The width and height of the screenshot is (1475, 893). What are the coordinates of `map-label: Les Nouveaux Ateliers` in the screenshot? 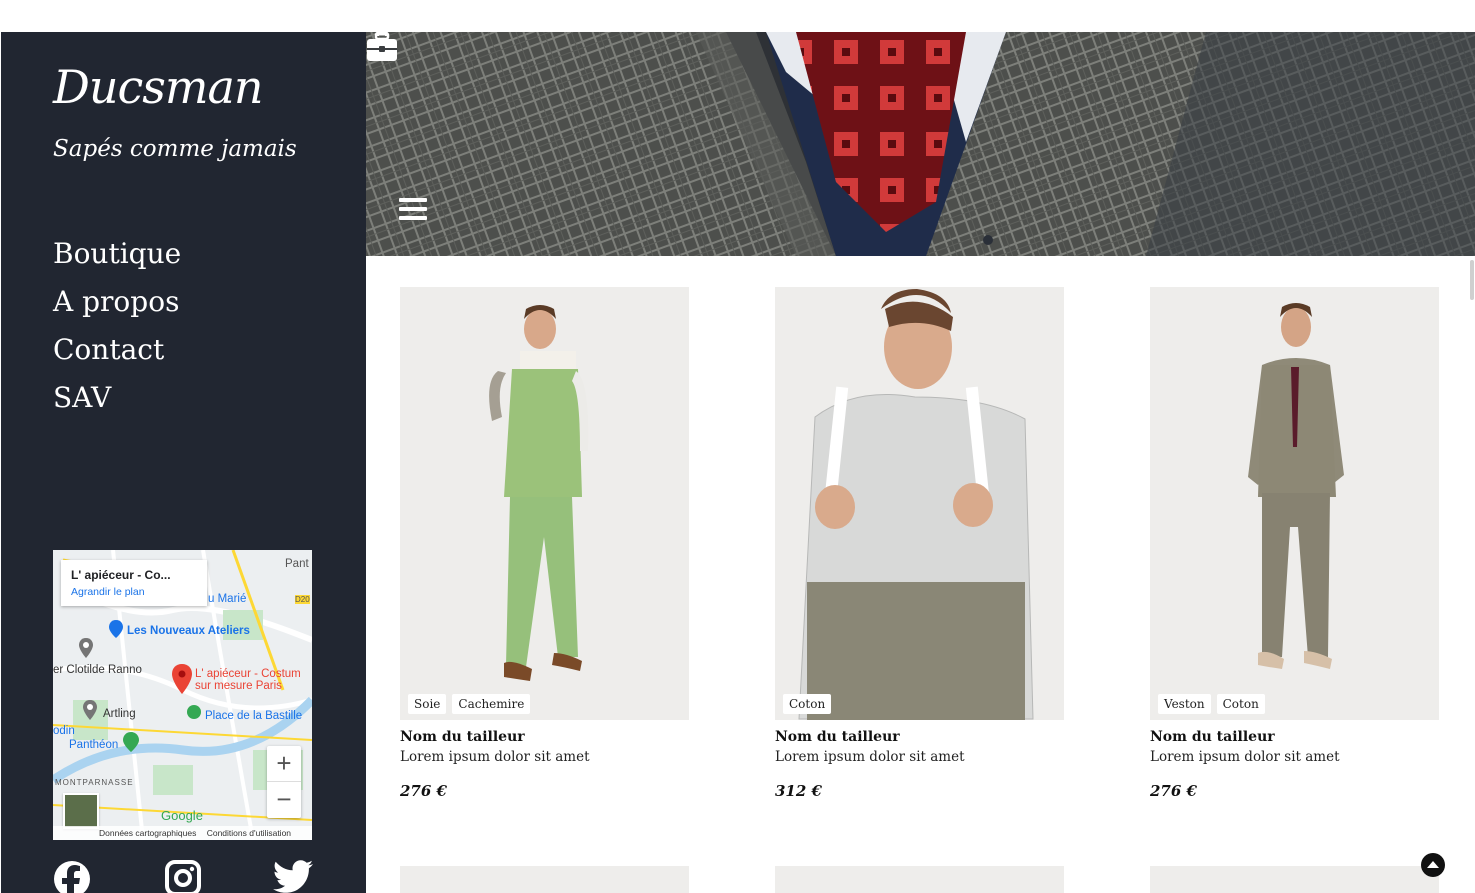 It's located at (188, 631).